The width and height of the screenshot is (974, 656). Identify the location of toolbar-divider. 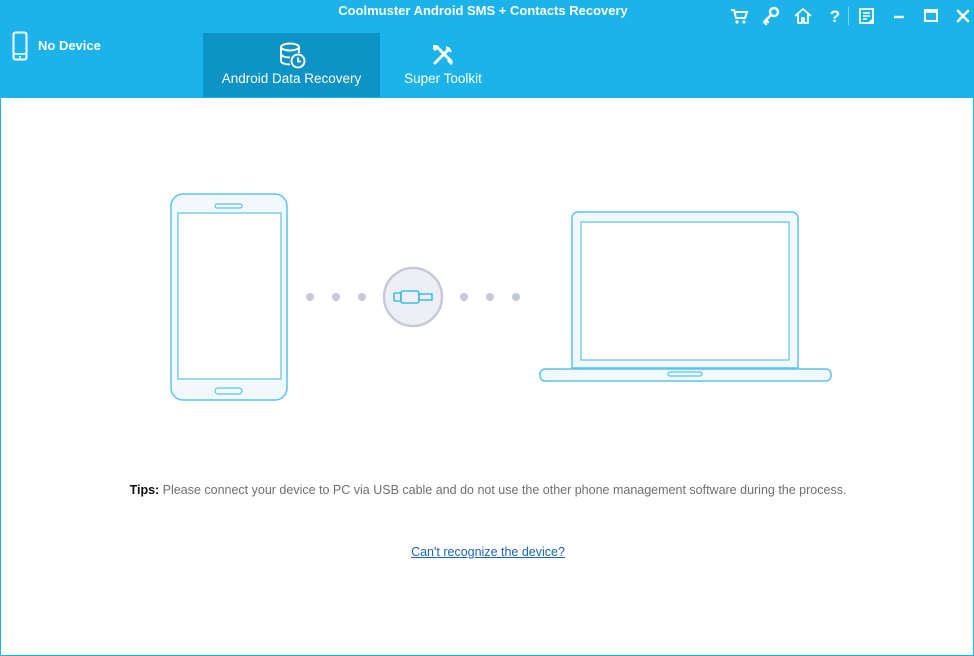
(848, 16).